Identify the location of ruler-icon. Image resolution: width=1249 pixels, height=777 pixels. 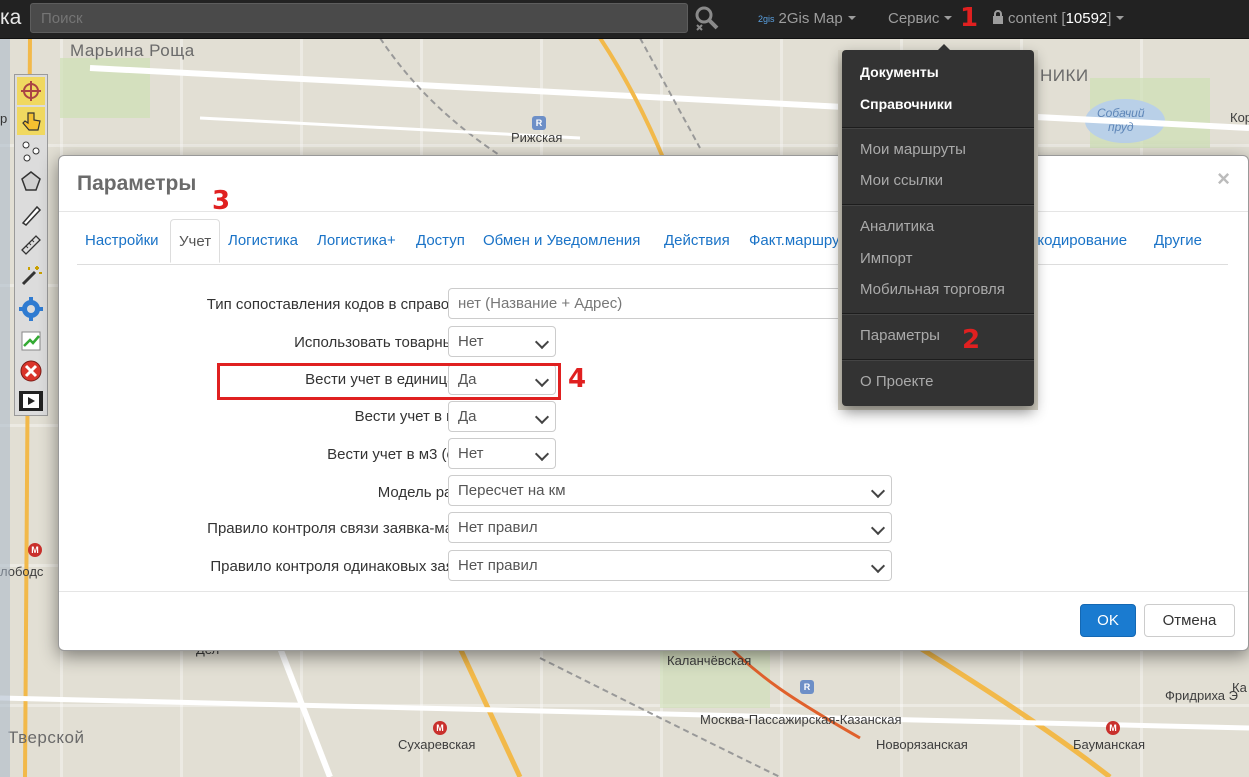
(31, 245).